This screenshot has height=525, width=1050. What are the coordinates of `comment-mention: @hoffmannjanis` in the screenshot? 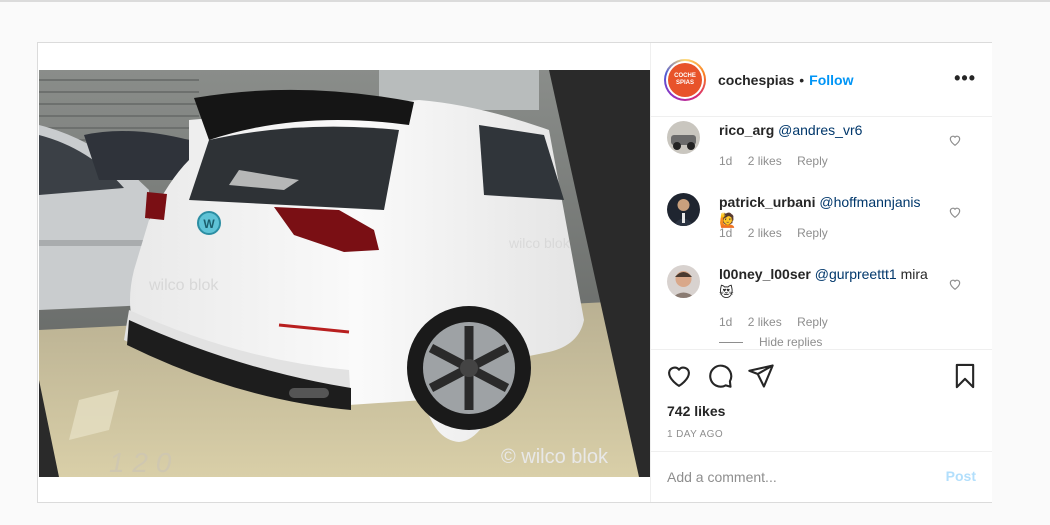 It's located at (869, 202).